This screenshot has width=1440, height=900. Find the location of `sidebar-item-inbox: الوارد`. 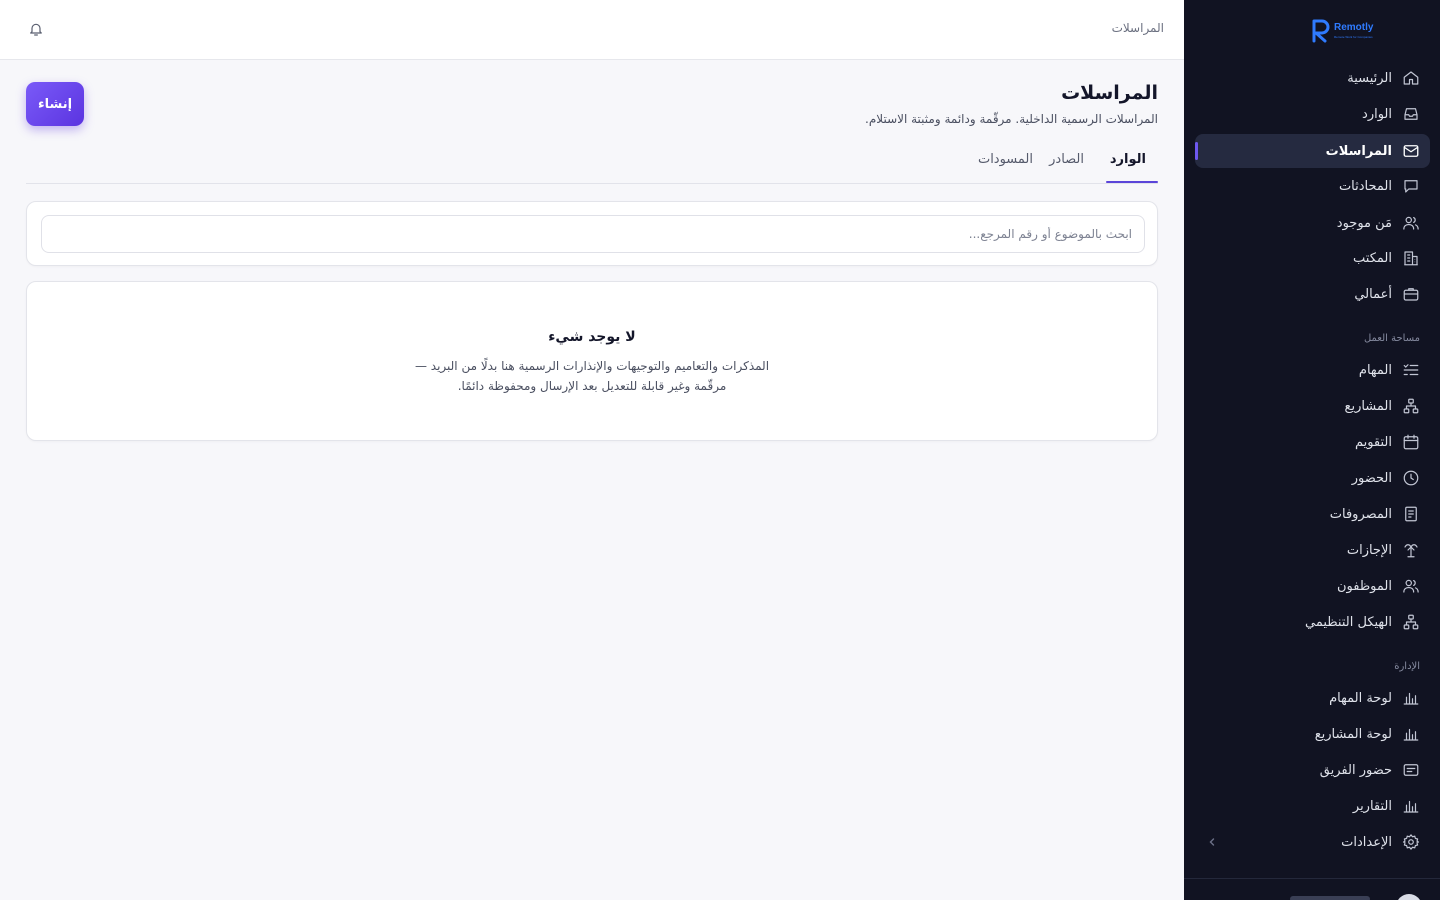

sidebar-item-inbox: الوارد is located at coordinates (1312, 114).